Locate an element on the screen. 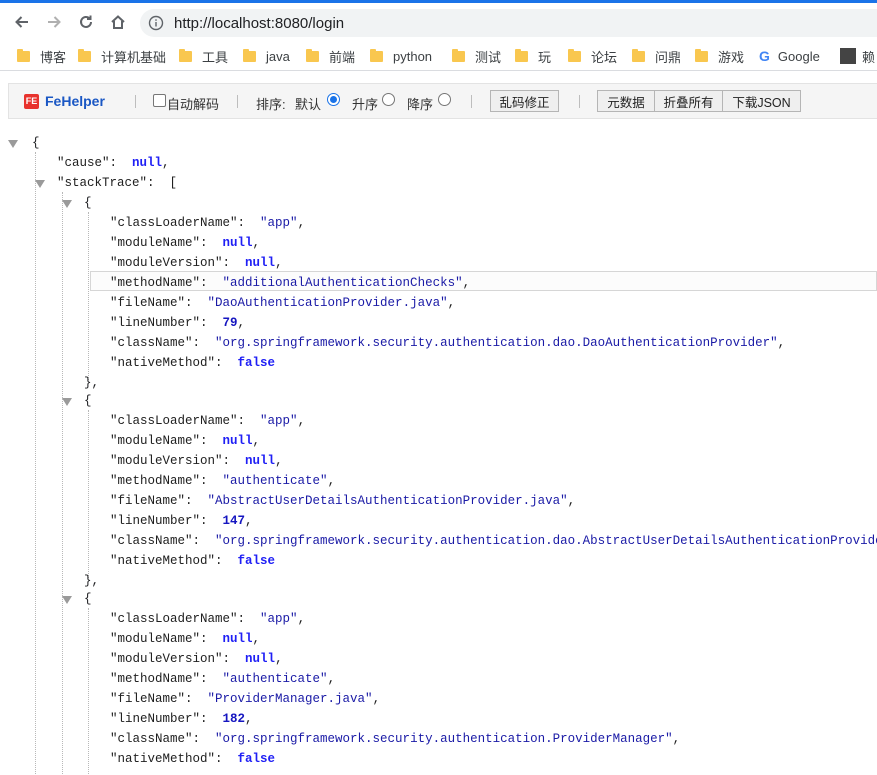 The image size is (877, 775). metadata-button: 元数据 is located at coordinates (626, 101).